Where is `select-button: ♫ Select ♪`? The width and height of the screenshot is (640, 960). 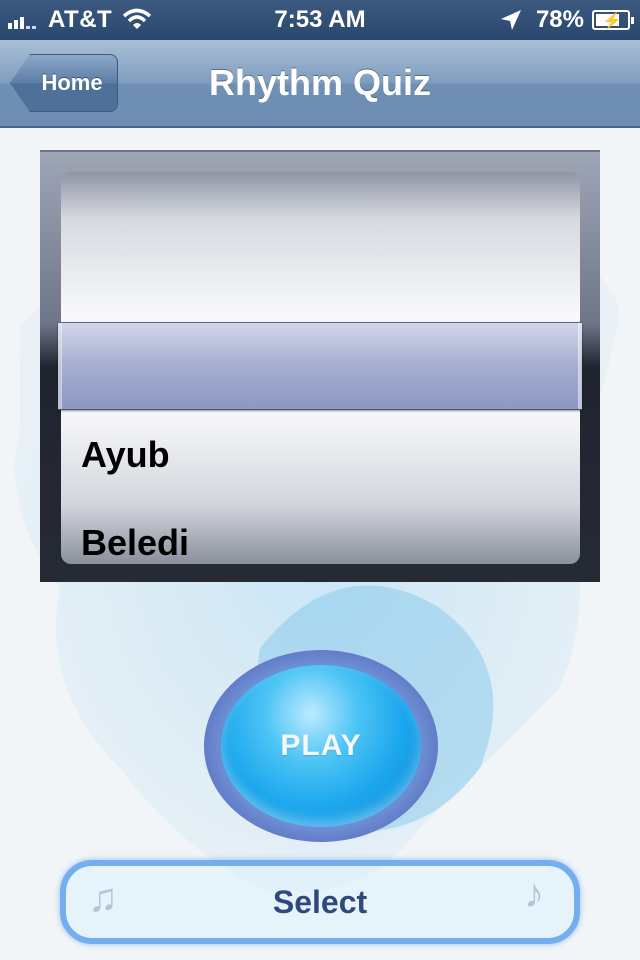
select-button: ♫ Select ♪ is located at coordinates (320, 902).